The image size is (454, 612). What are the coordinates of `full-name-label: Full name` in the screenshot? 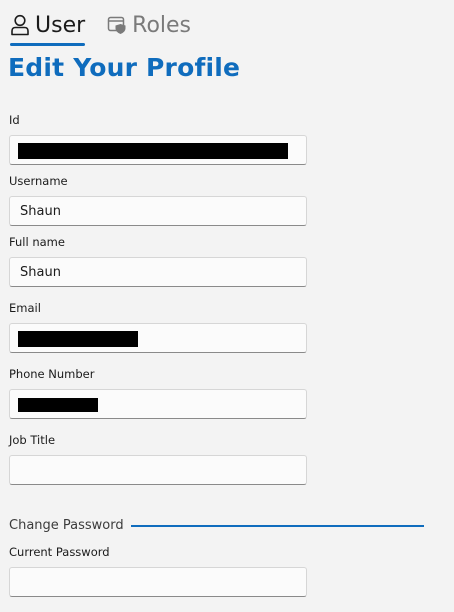 It's located at (37, 242).